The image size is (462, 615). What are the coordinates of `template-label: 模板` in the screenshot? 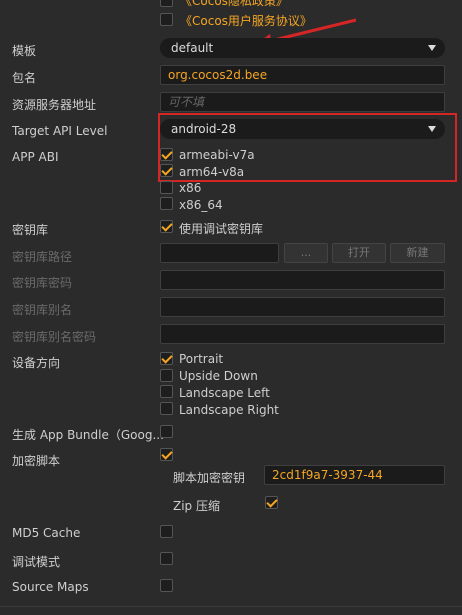 It's located at (24, 51).